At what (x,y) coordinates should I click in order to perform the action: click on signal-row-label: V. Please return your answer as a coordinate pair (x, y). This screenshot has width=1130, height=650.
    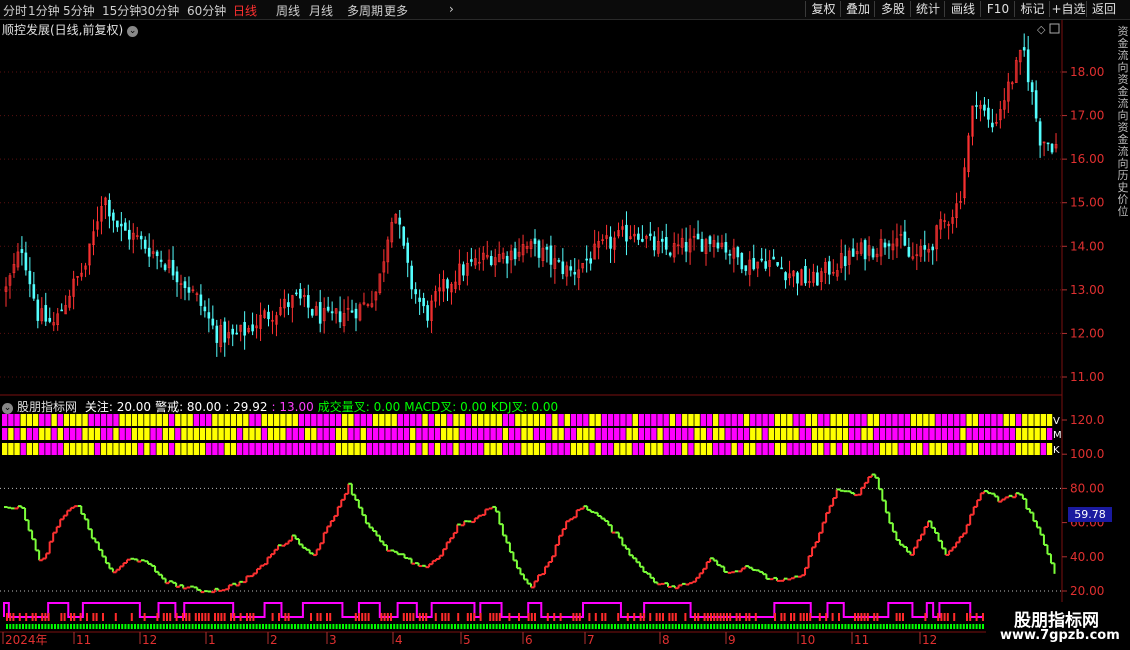
    Looking at the image, I should click on (1056, 421).